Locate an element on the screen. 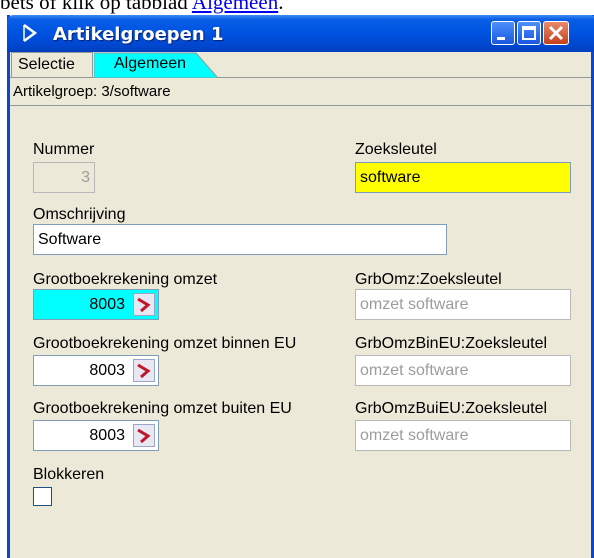 The width and height of the screenshot is (594, 558). gb-binnen-zoek-field: omzet software is located at coordinates (463, 370).